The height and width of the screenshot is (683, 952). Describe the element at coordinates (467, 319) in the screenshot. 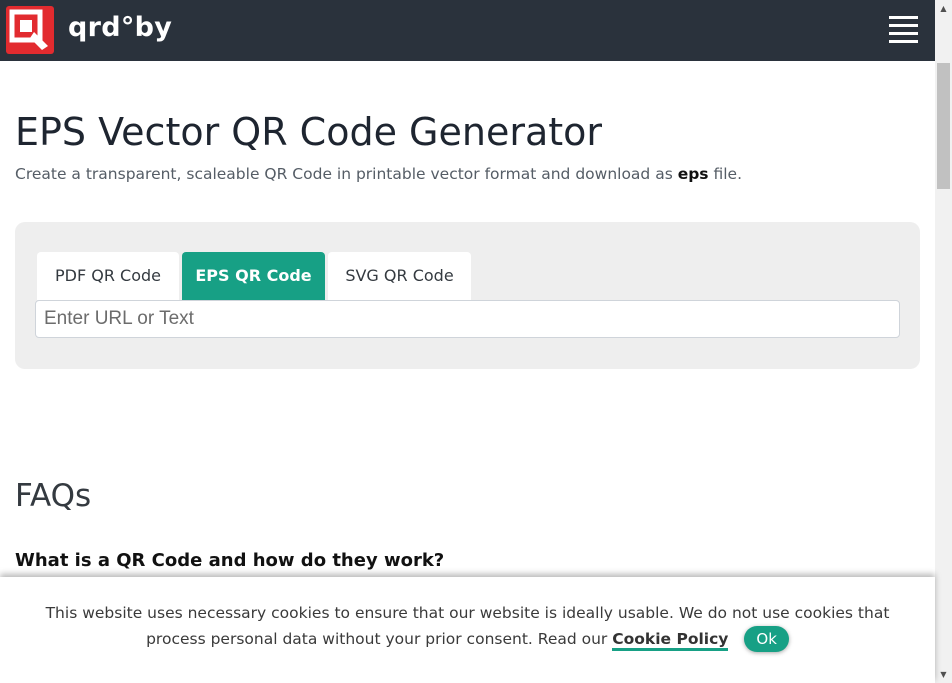

I see `url-text-input` at that location.